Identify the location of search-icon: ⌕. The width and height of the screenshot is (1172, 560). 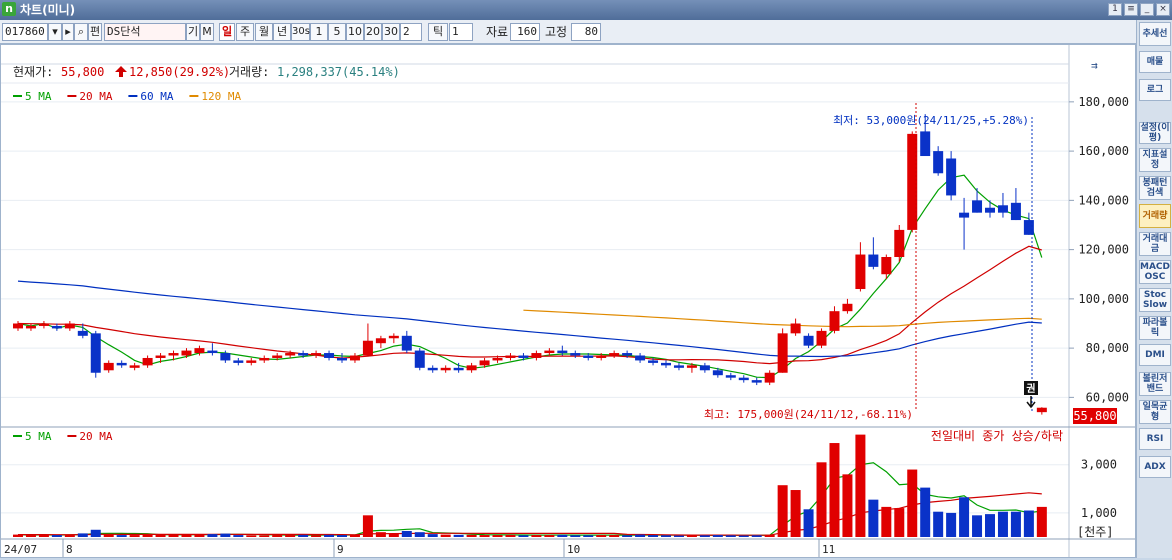
(81, 32).